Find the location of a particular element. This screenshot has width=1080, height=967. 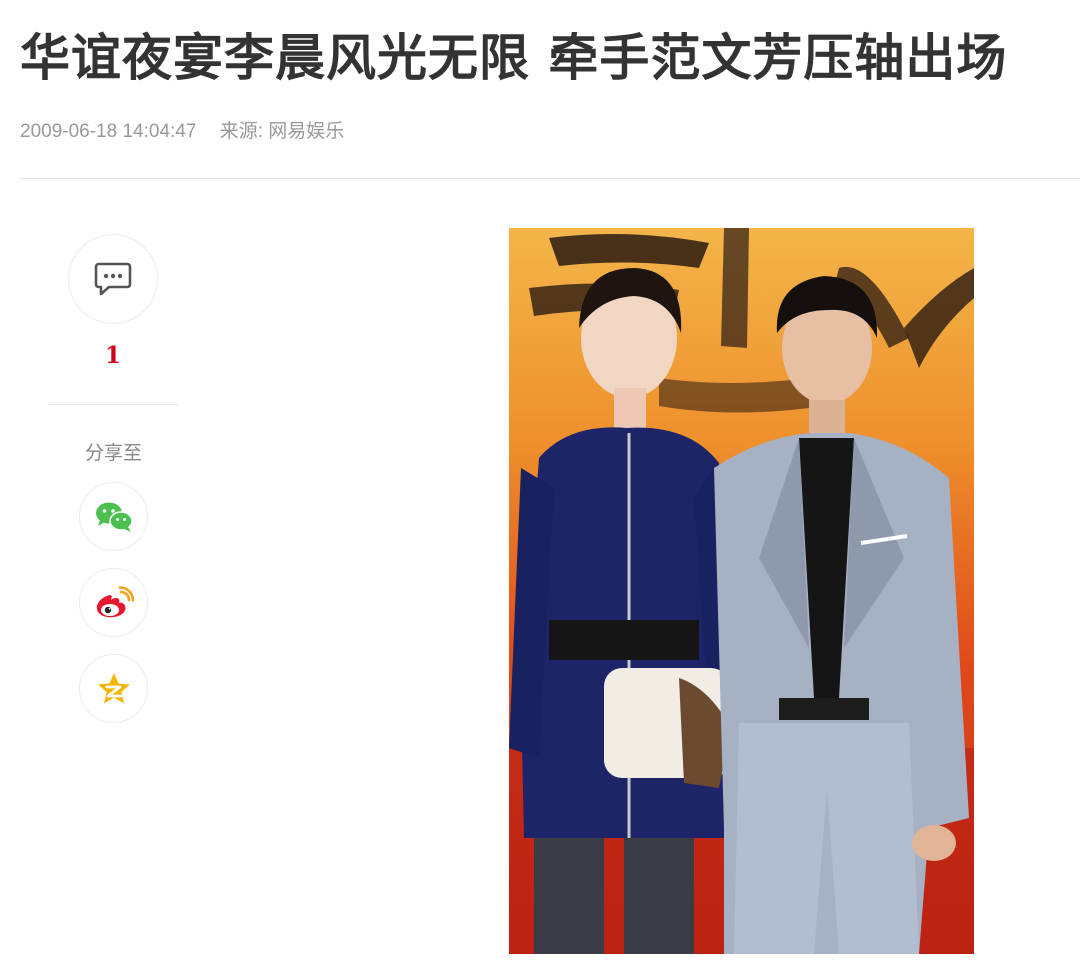

qzone-icon is located at coordinates (113, 687).